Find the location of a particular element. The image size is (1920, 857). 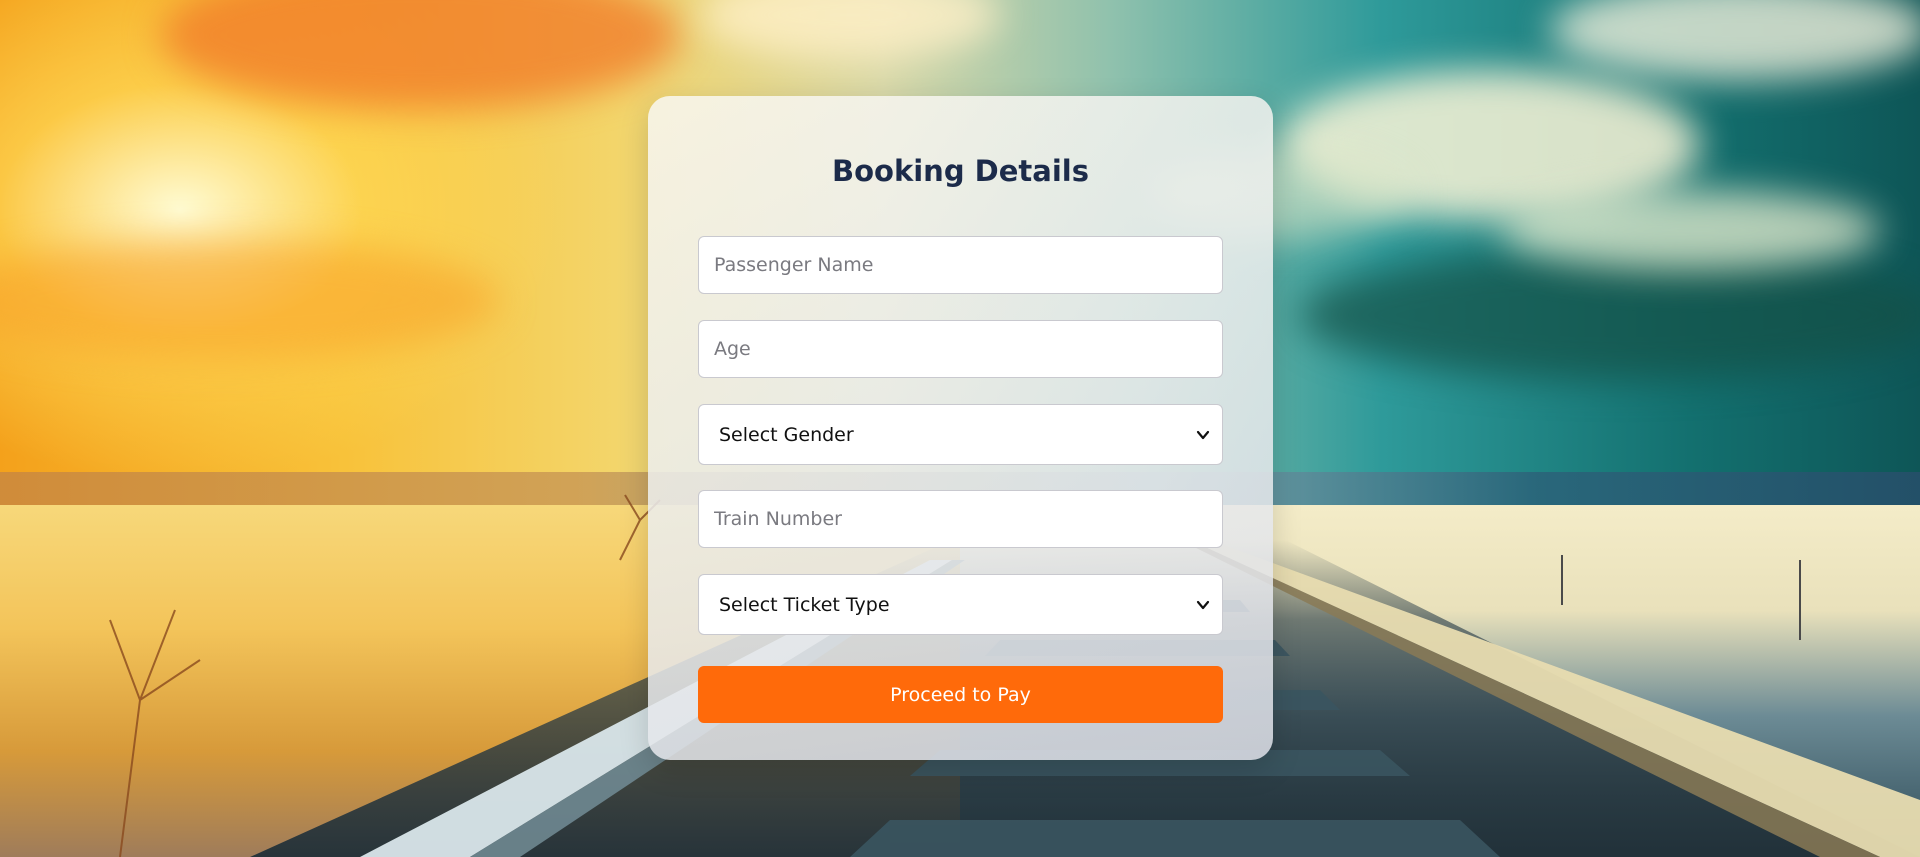

gender-select: Select Gender is located at coordinates (960, 434).